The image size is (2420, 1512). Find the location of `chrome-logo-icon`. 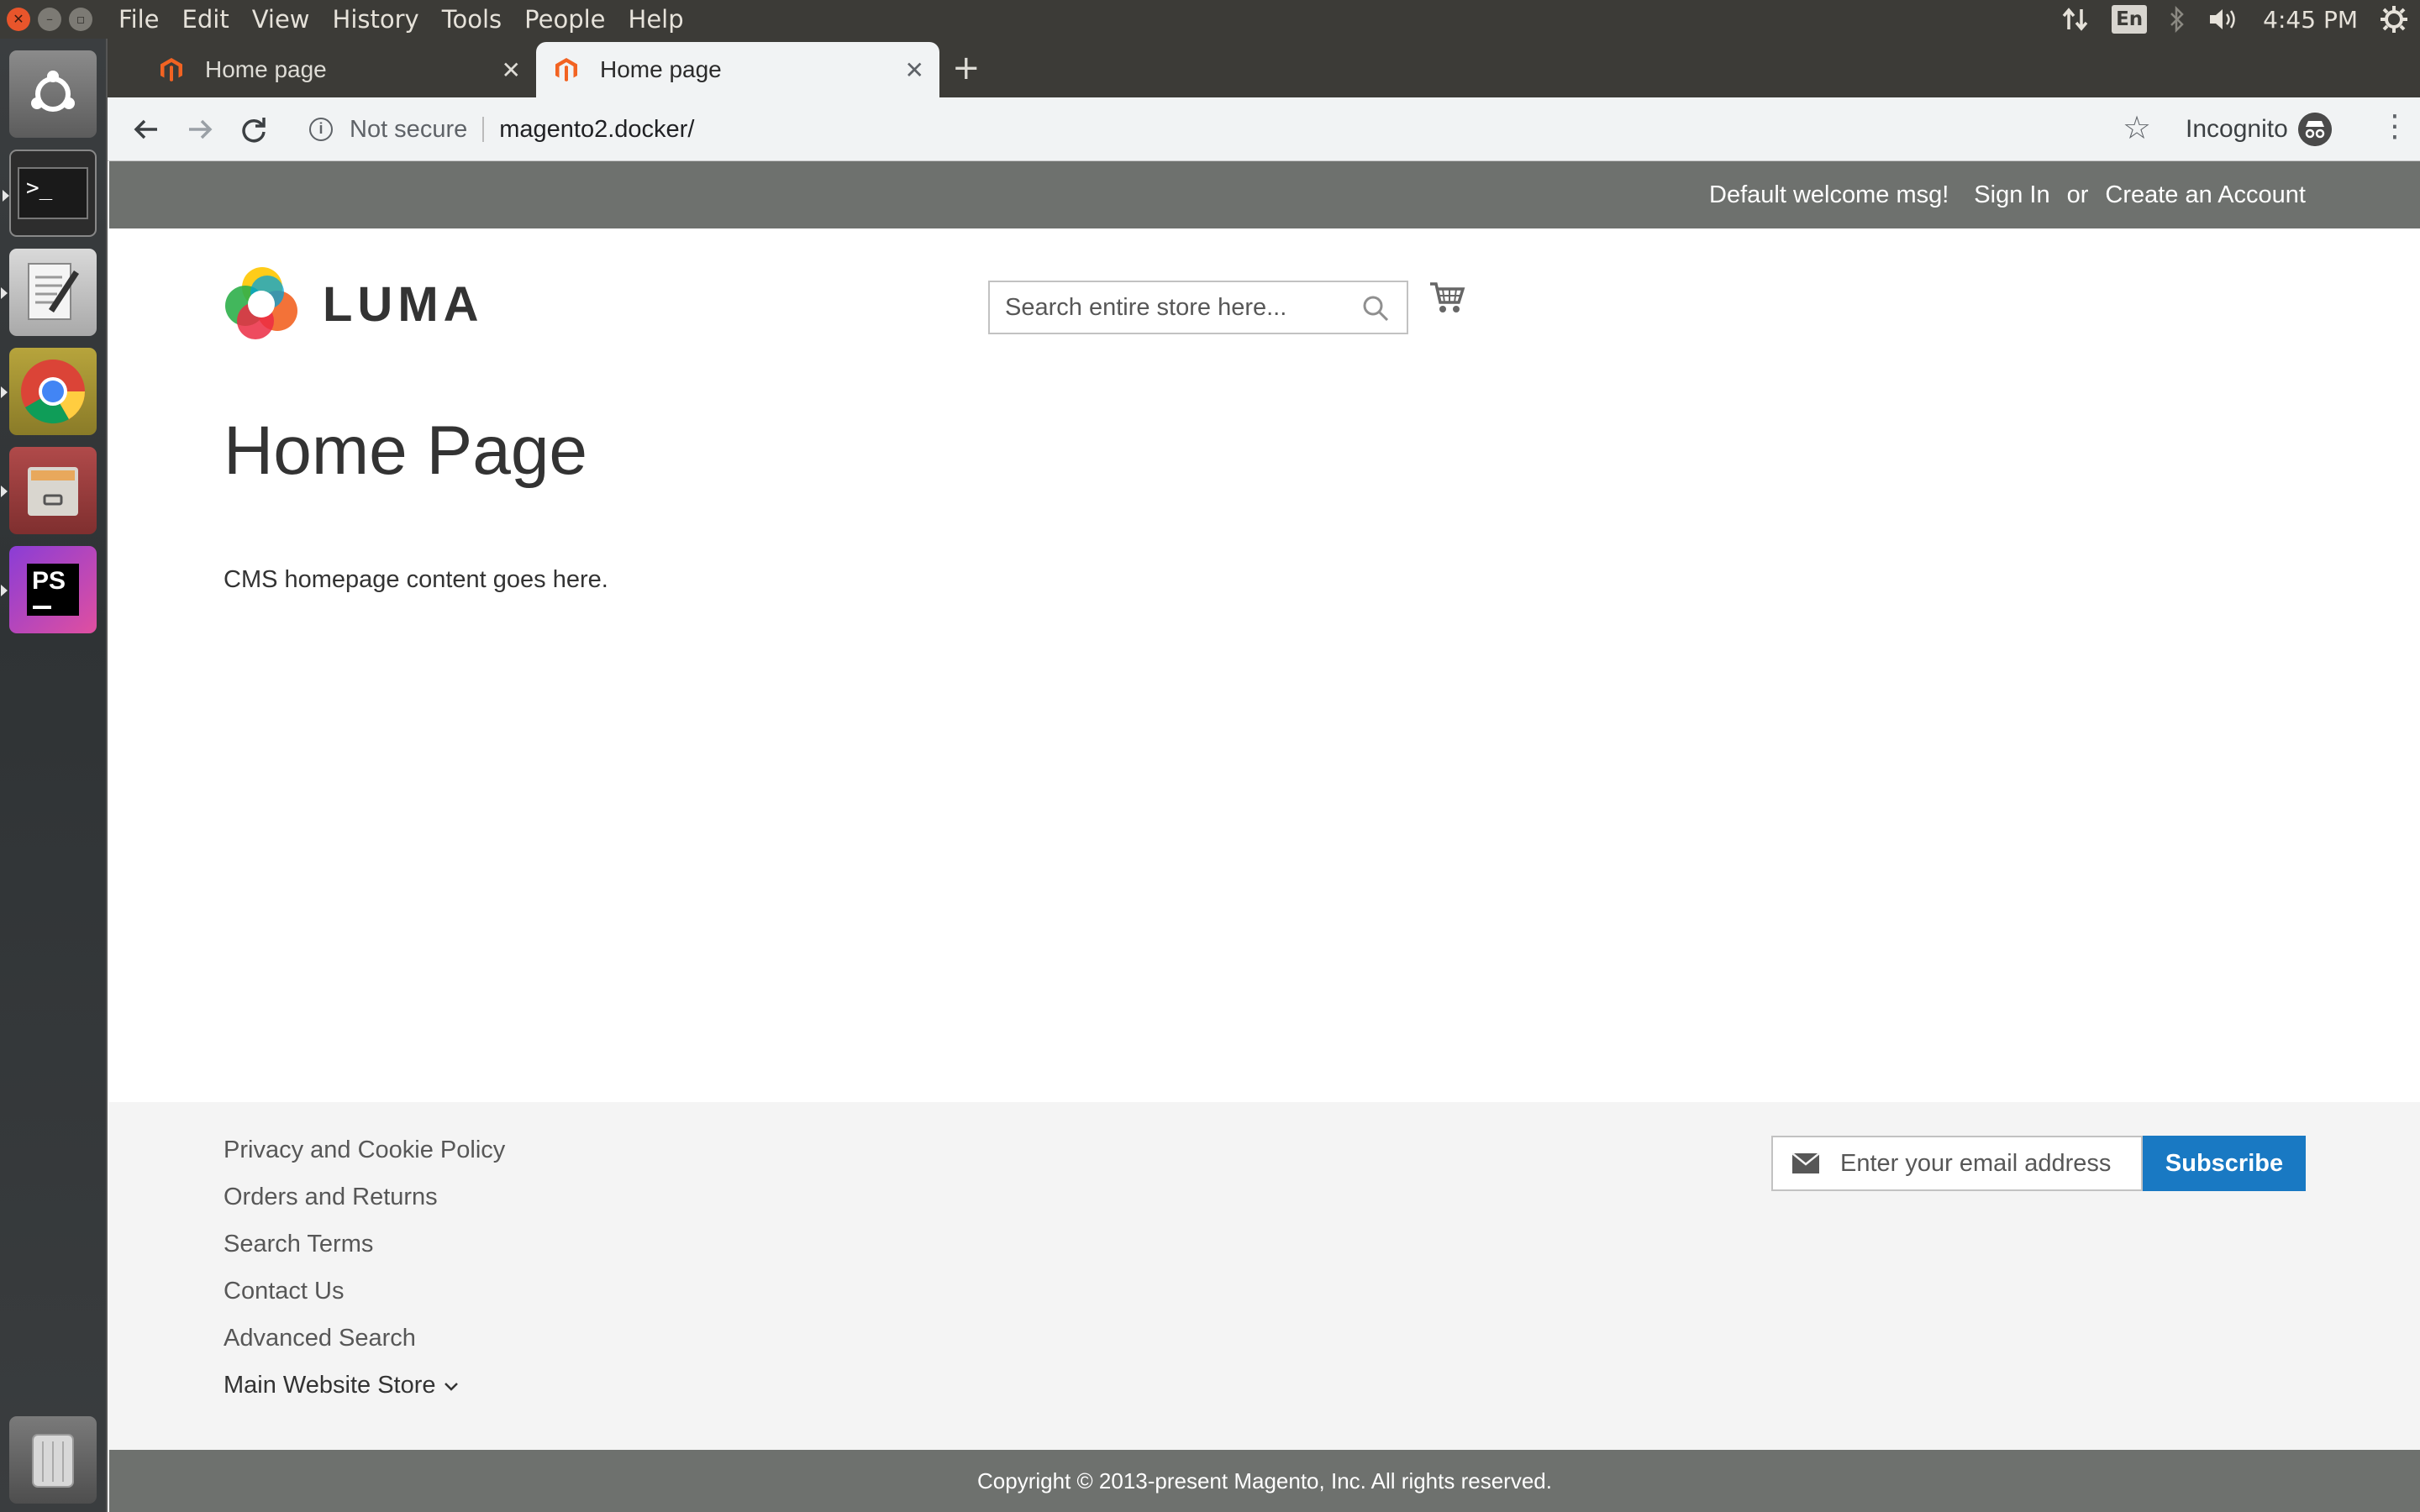

chrome-logo-icon is located at coordinates (53, 392).